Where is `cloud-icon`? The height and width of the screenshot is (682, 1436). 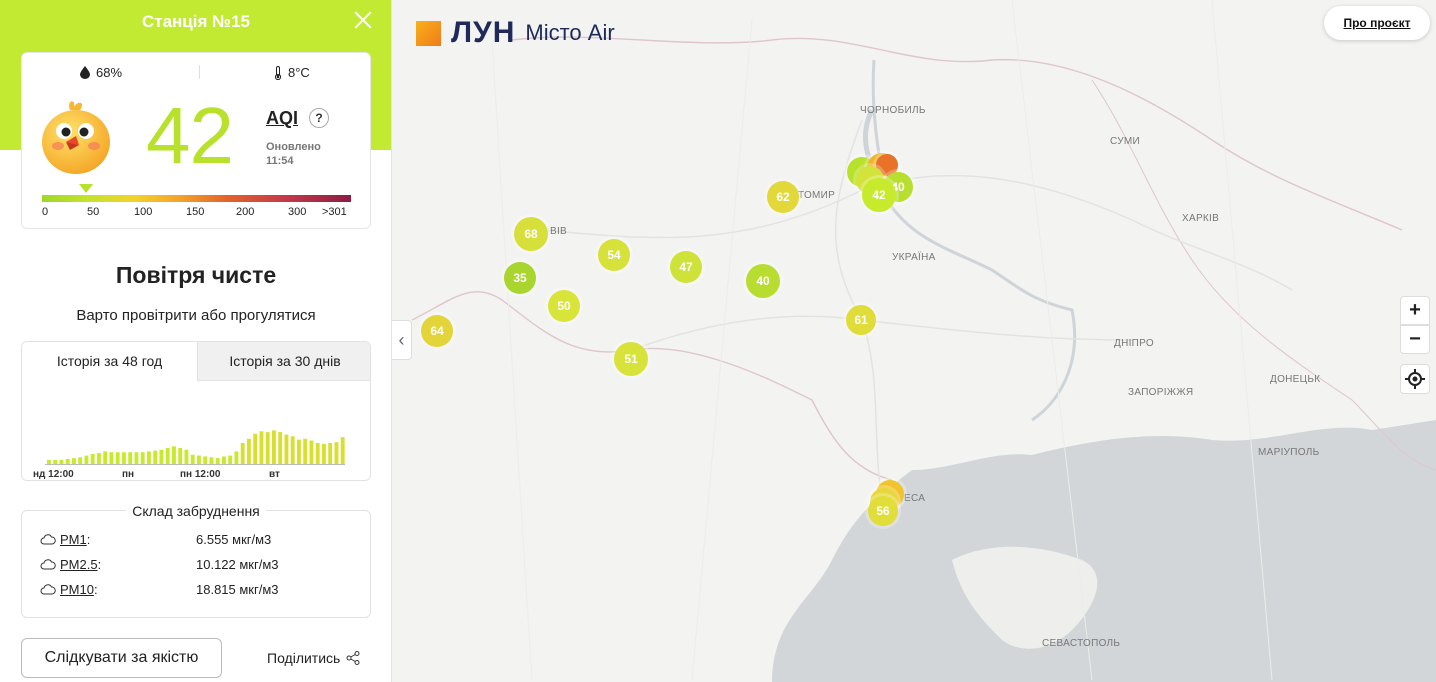 cloud-icon is located at coordinates (48, 589).